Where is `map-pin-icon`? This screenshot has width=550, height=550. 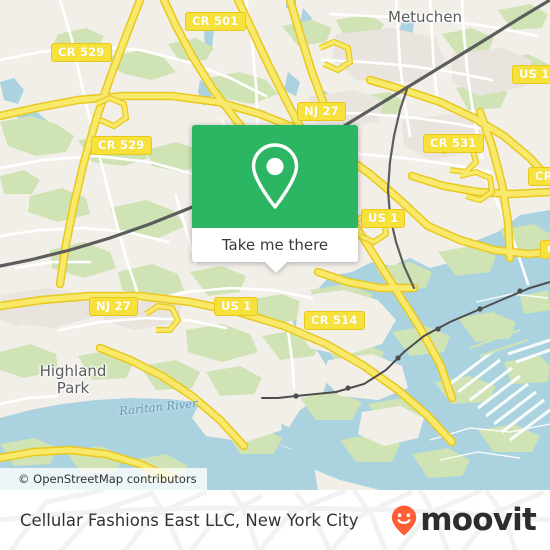 map-pin-icon is located at coordinates (275, 175).